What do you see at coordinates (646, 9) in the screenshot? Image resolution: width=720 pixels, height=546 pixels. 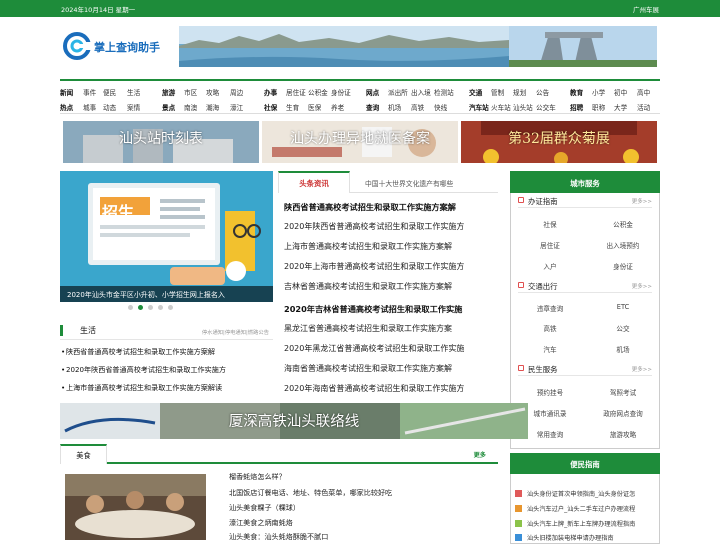 I see `auto-show-link: 广州车展` at bounding box center [646, 9].